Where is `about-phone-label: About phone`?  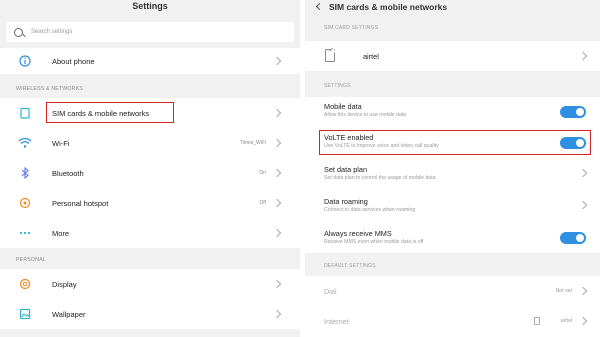
about-phone-label: About phone is located at coordinates (73, 61).